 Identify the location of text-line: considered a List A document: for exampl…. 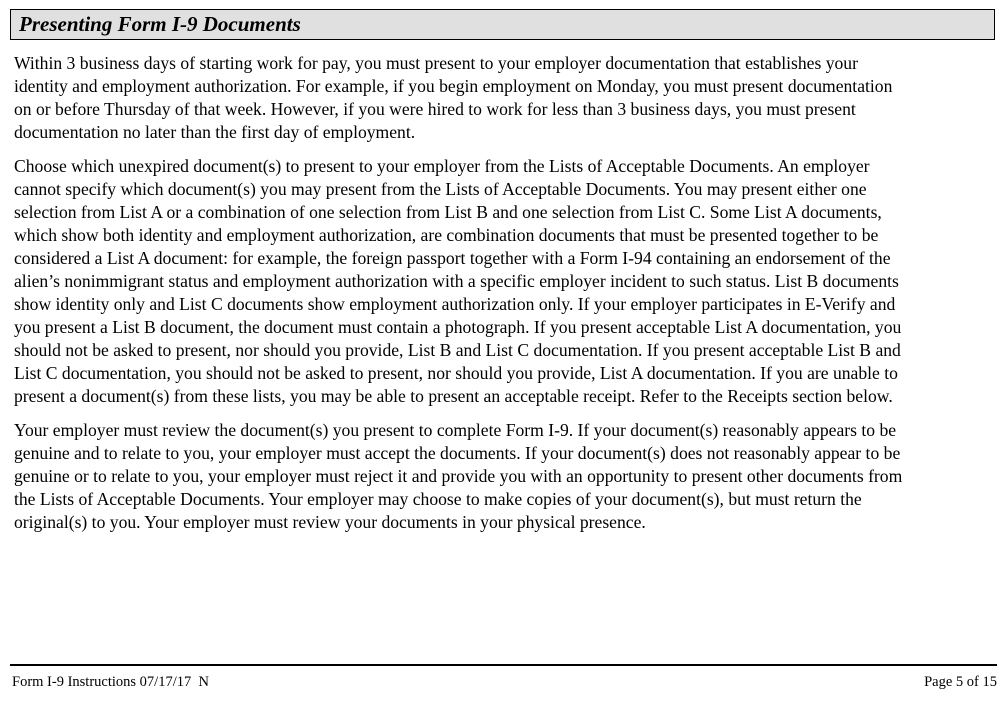
(452, 258).